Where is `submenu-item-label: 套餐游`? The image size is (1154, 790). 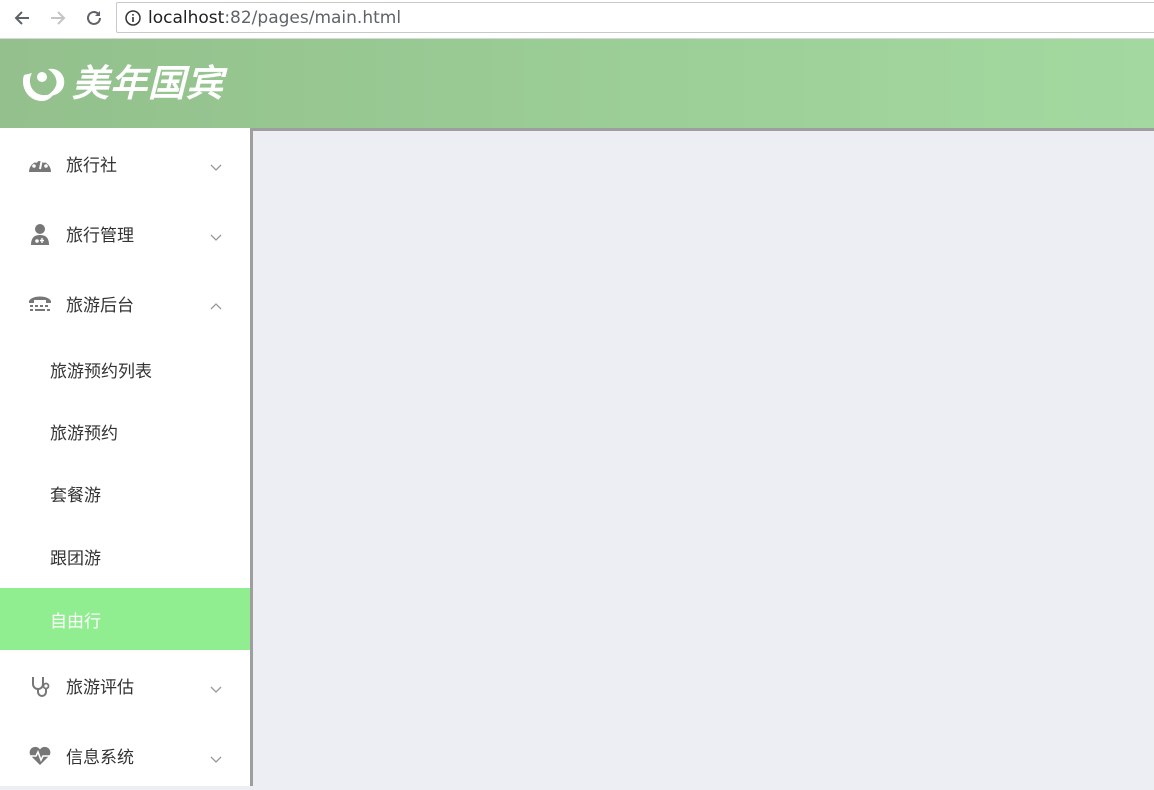 submenu-item-label: 套餐游 is located at coordinates (75, 495).